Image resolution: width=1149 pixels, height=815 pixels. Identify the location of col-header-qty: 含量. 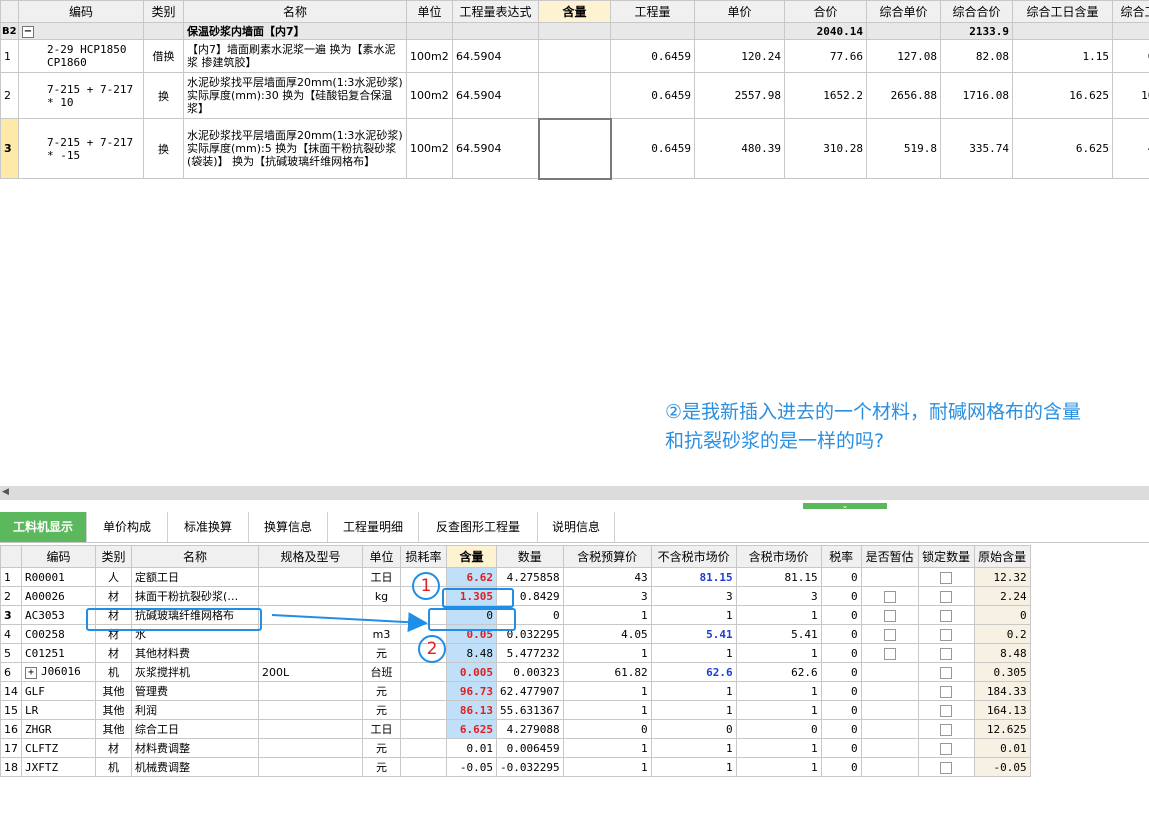
(574, 11).